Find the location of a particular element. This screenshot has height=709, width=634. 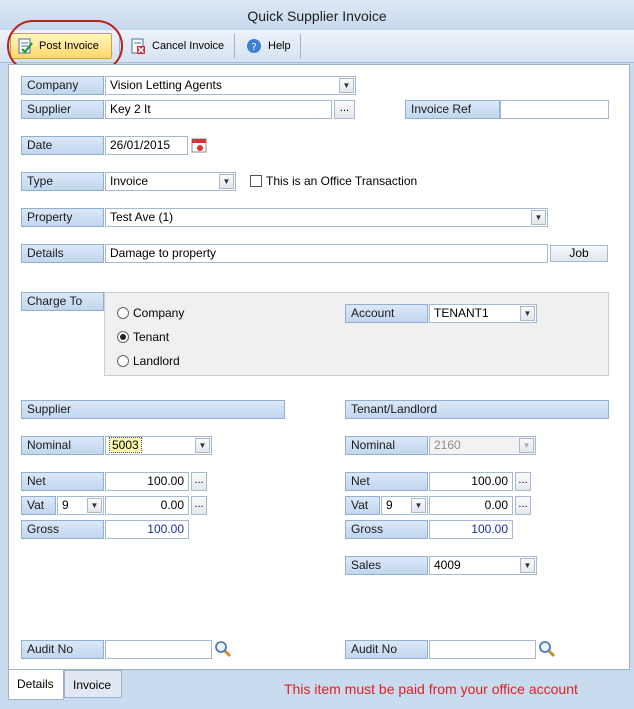

charge-to-company-radio: Company is located at coordinates (150, 313).